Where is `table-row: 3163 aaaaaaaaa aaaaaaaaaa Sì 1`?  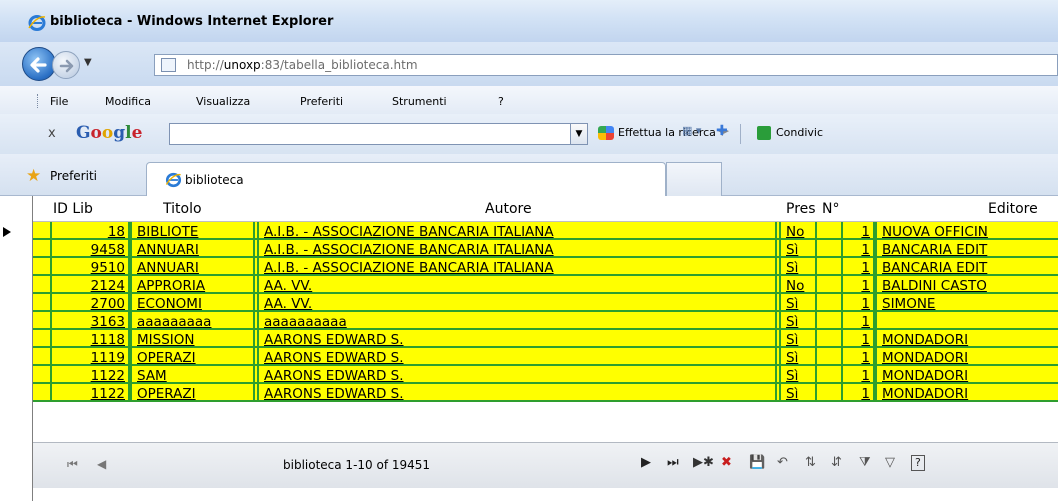 table-row: 3163 aaaaaaaaa aaaaaaaaaa Sì 1 is located at coordinates (545, 321).